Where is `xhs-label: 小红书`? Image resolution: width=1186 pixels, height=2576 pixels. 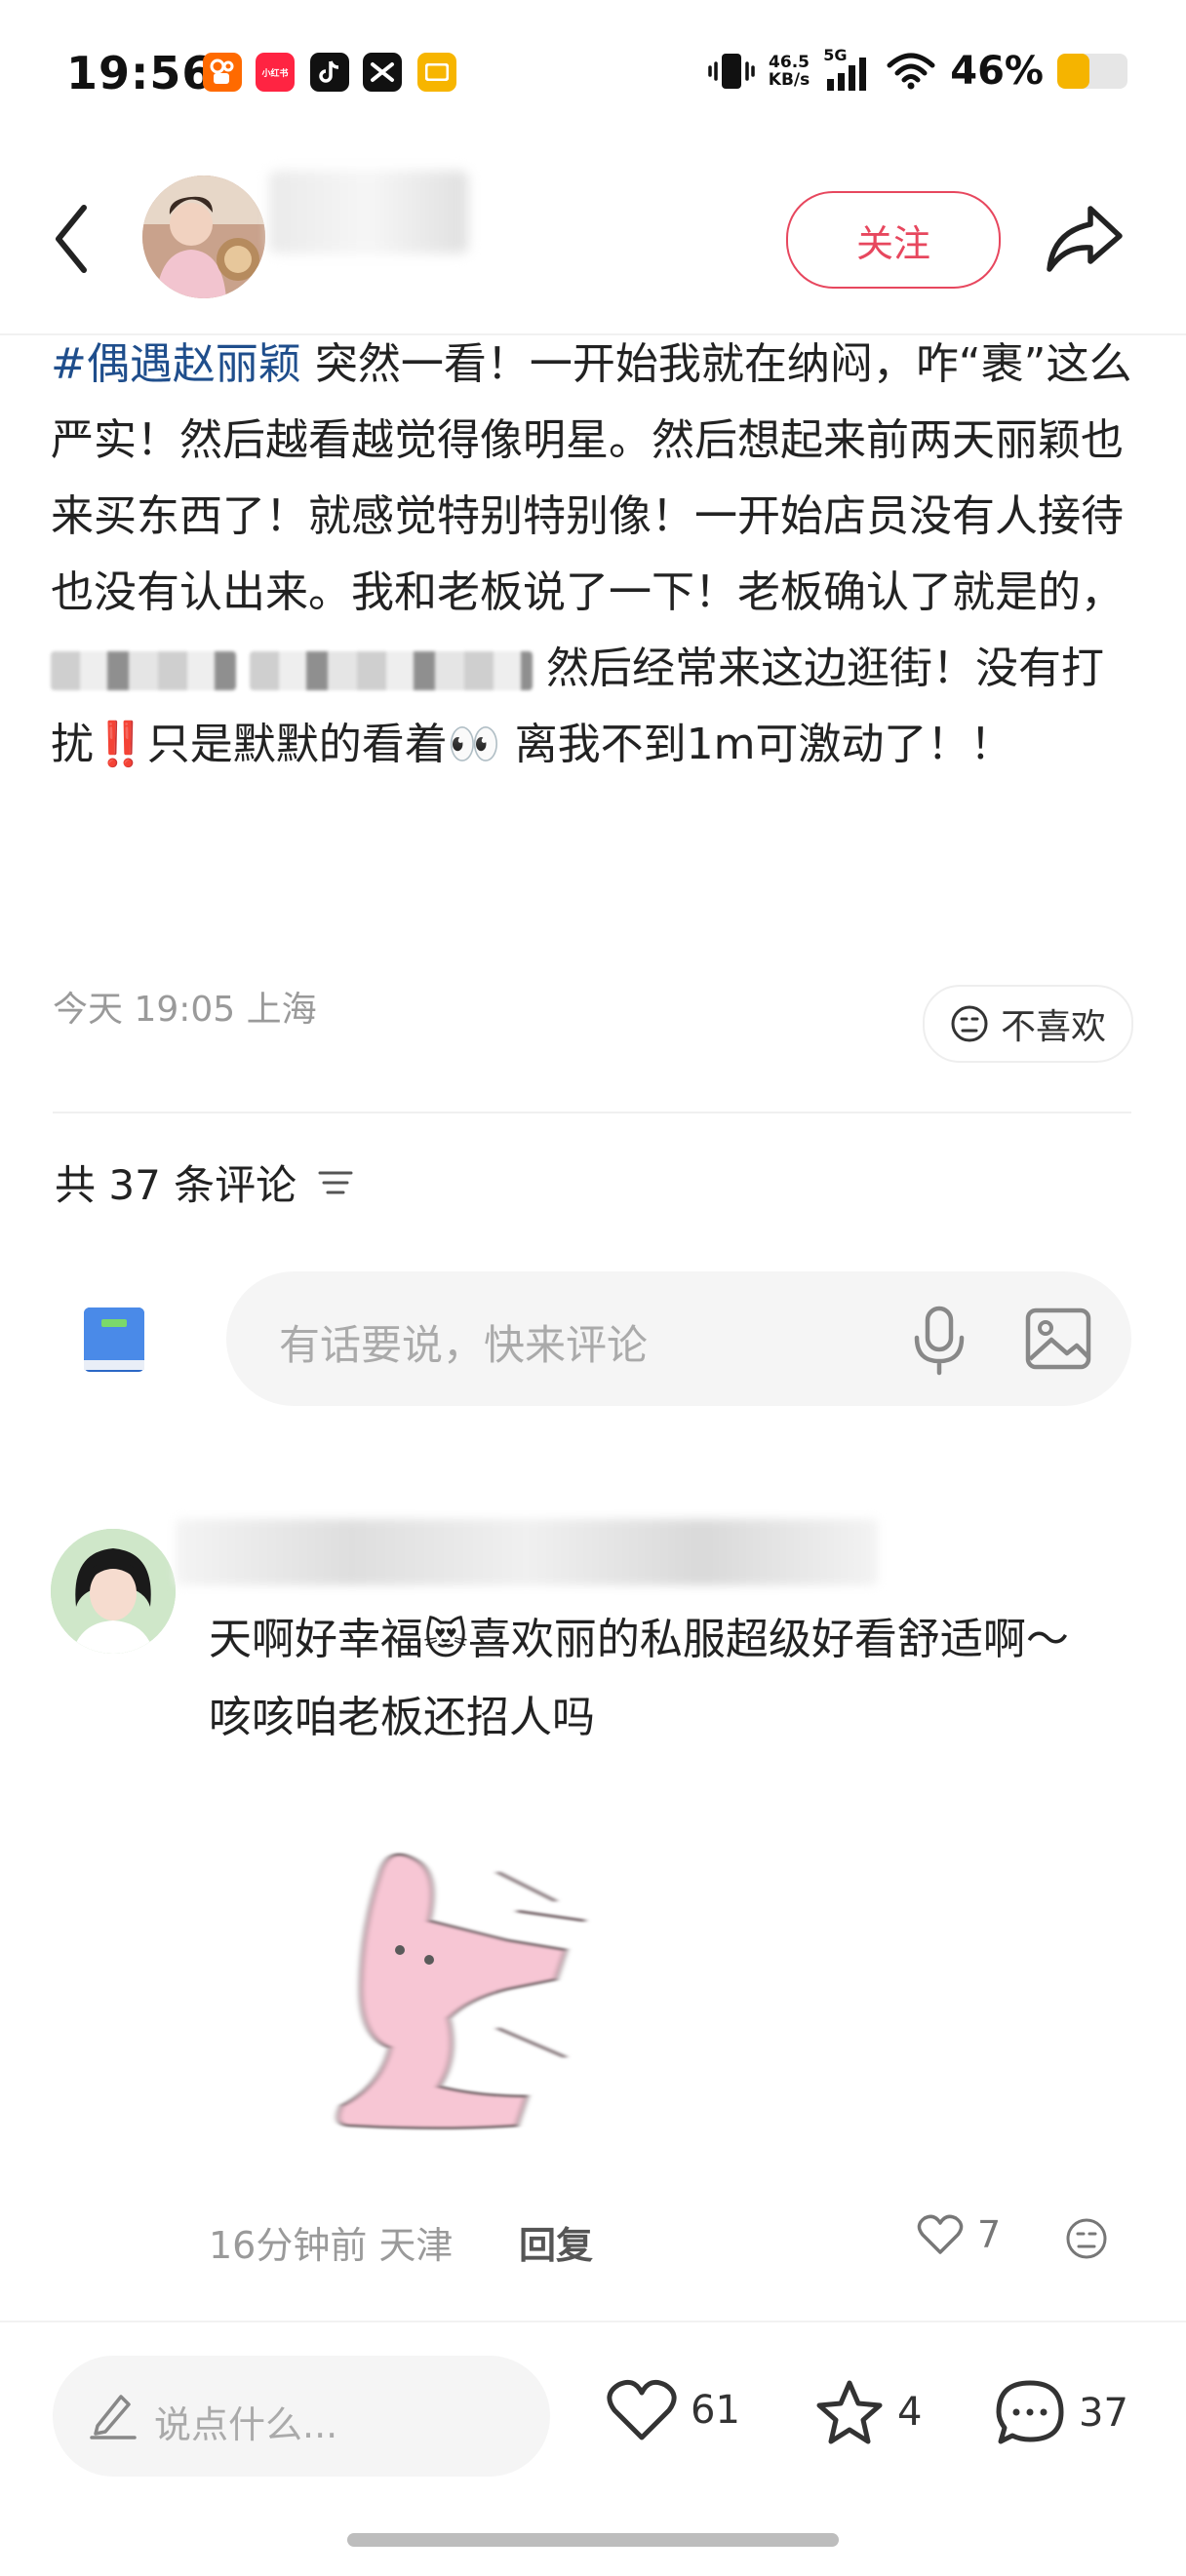
xhs-label: 小红书 is located at coordinates (275, 73).